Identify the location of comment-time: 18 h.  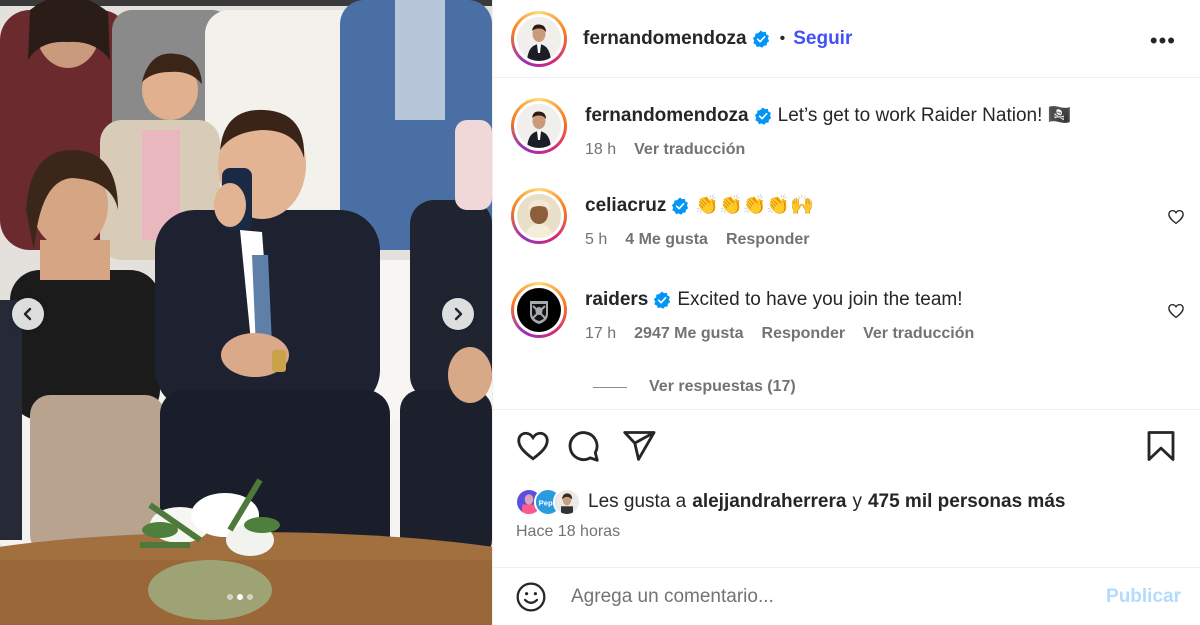
(601, 149).